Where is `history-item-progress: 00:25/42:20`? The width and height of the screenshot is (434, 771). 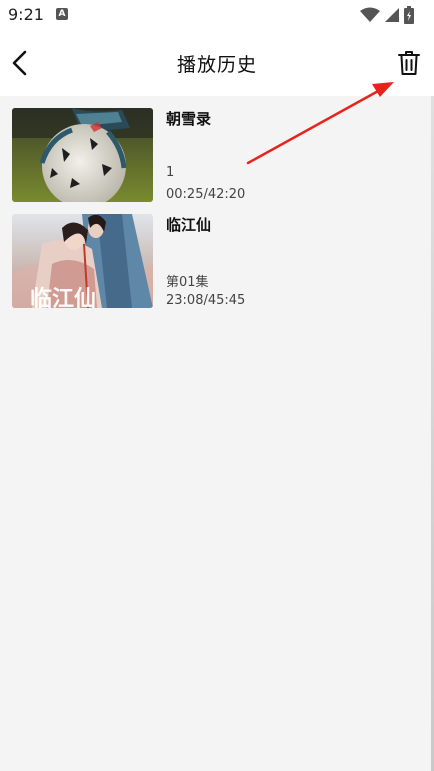
history-item-progress: 00:25/42:20 is located at coordinates (206, 194).